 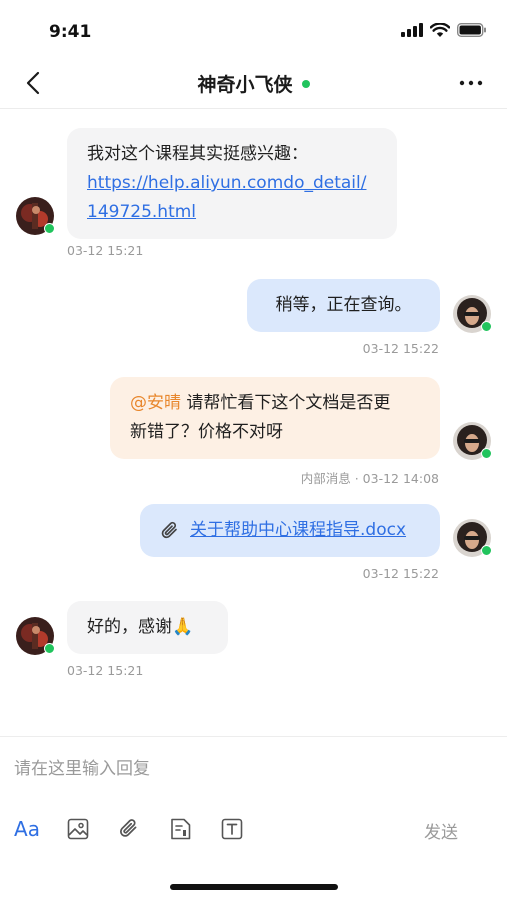 What do you see at coordinates (206, 432) in the screenshot?
I see `message-text: 新错了？价格不对呀` at bounding box center [206, 432].